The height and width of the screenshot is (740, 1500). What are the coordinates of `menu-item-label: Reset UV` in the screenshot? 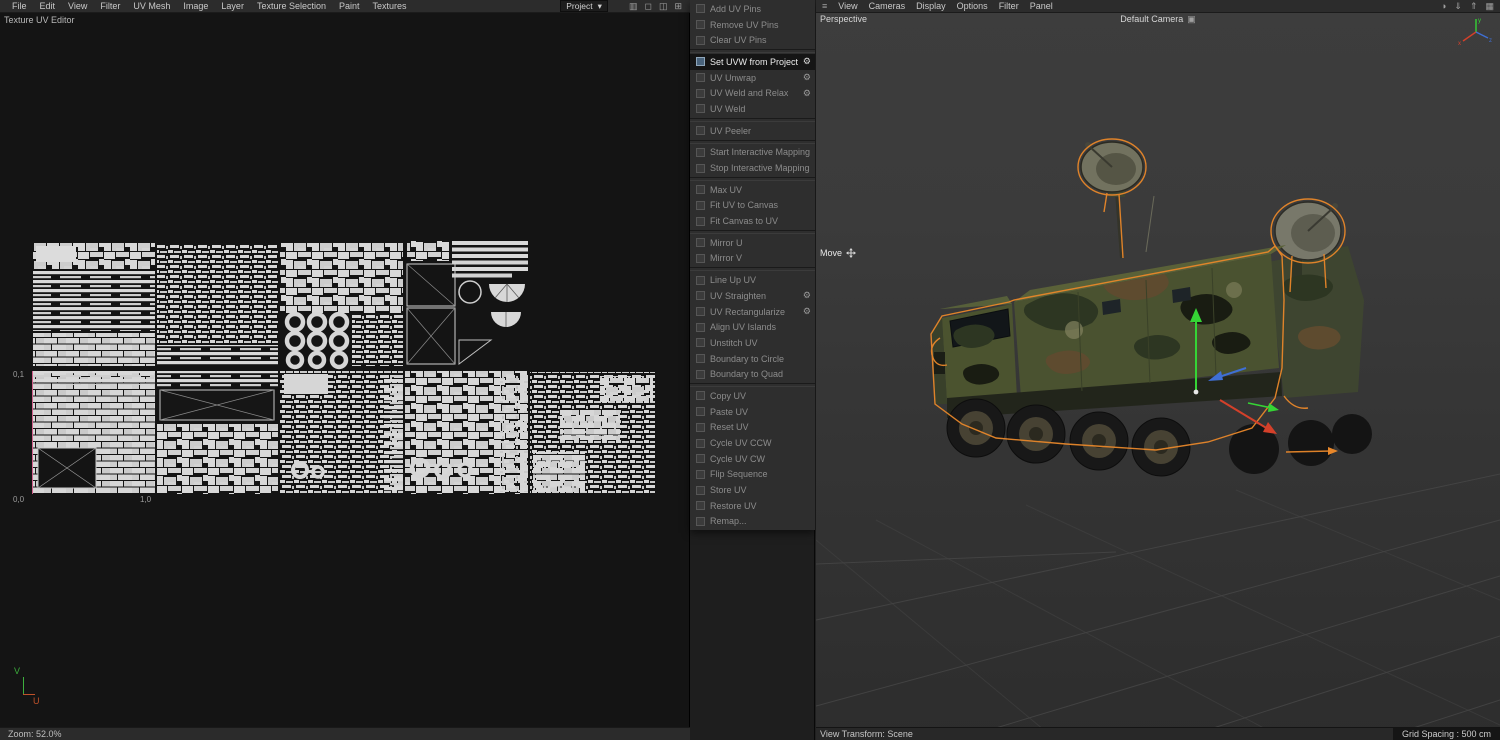 It's located at (729, 427).